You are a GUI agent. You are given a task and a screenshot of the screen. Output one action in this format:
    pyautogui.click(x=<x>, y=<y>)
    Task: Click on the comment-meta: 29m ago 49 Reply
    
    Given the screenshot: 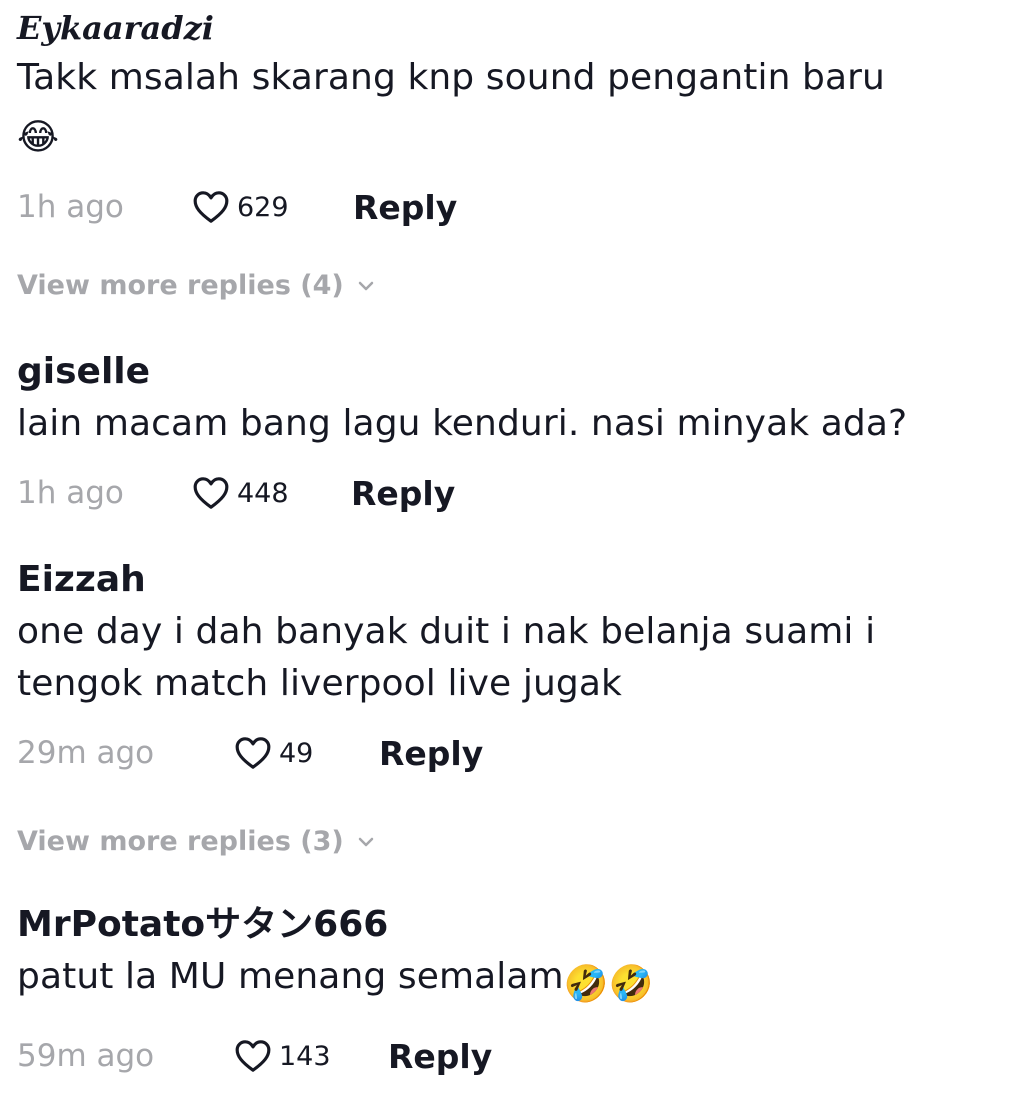 What is the action you would take?
    pyautogui.click(x=514, y=753)
    